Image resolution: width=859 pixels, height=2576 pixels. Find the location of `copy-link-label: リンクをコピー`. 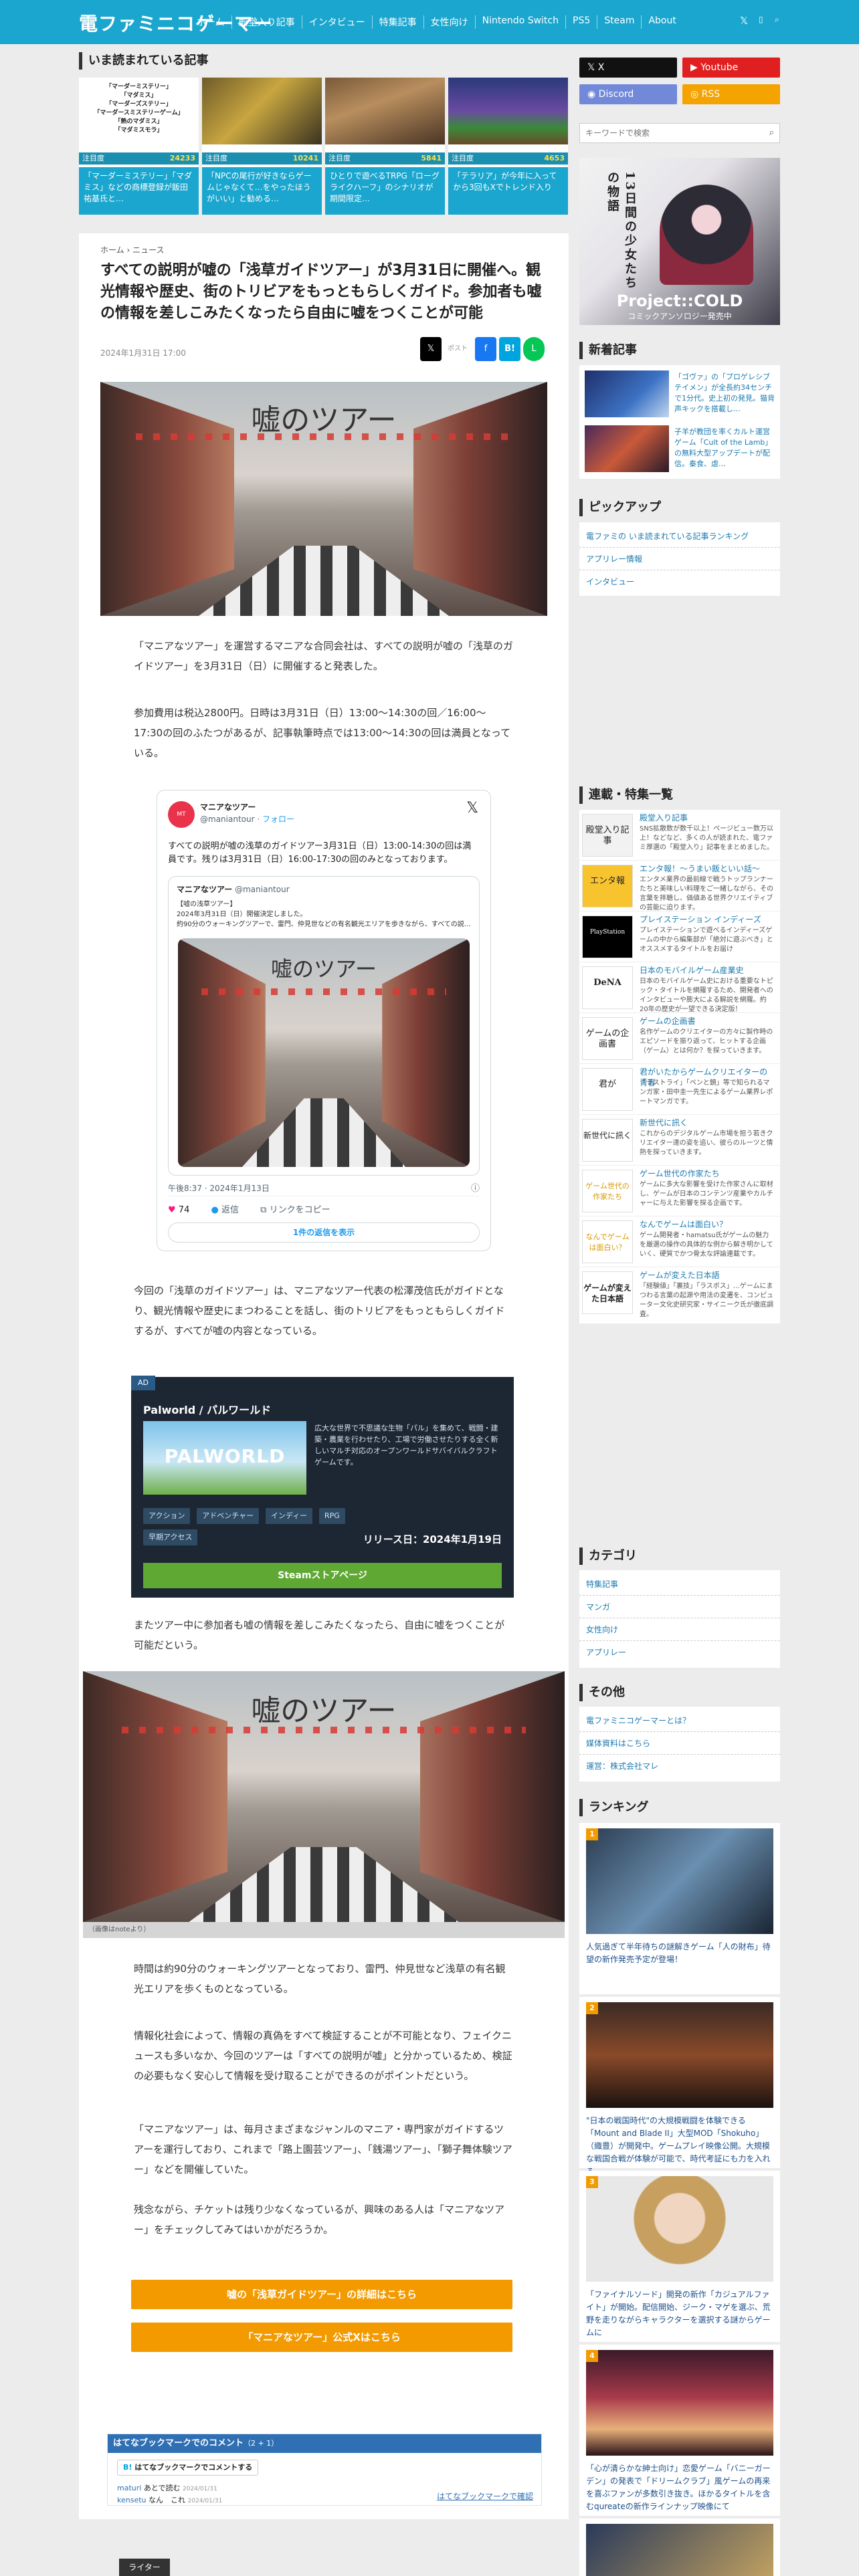

copy-link-label: リンクをコピー is located at coordinates (300, 1210).